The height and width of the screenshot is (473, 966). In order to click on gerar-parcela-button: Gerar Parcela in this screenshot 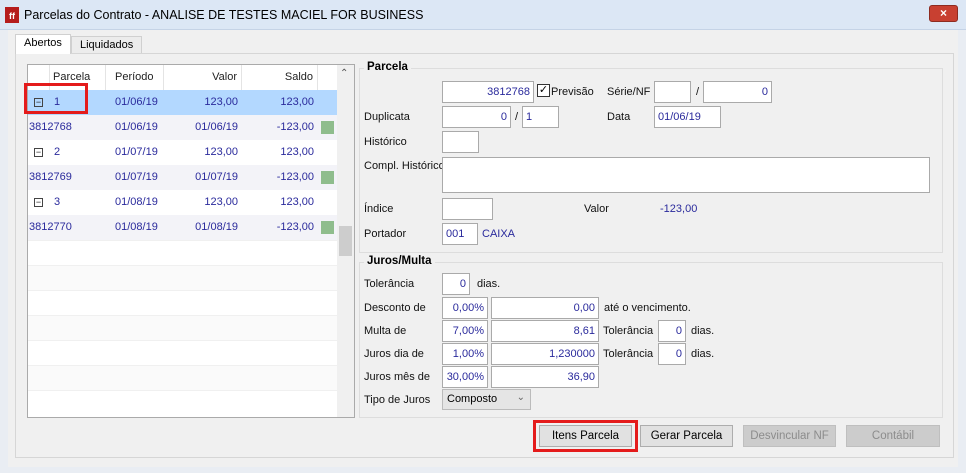, I will do `click(686, 436)`.